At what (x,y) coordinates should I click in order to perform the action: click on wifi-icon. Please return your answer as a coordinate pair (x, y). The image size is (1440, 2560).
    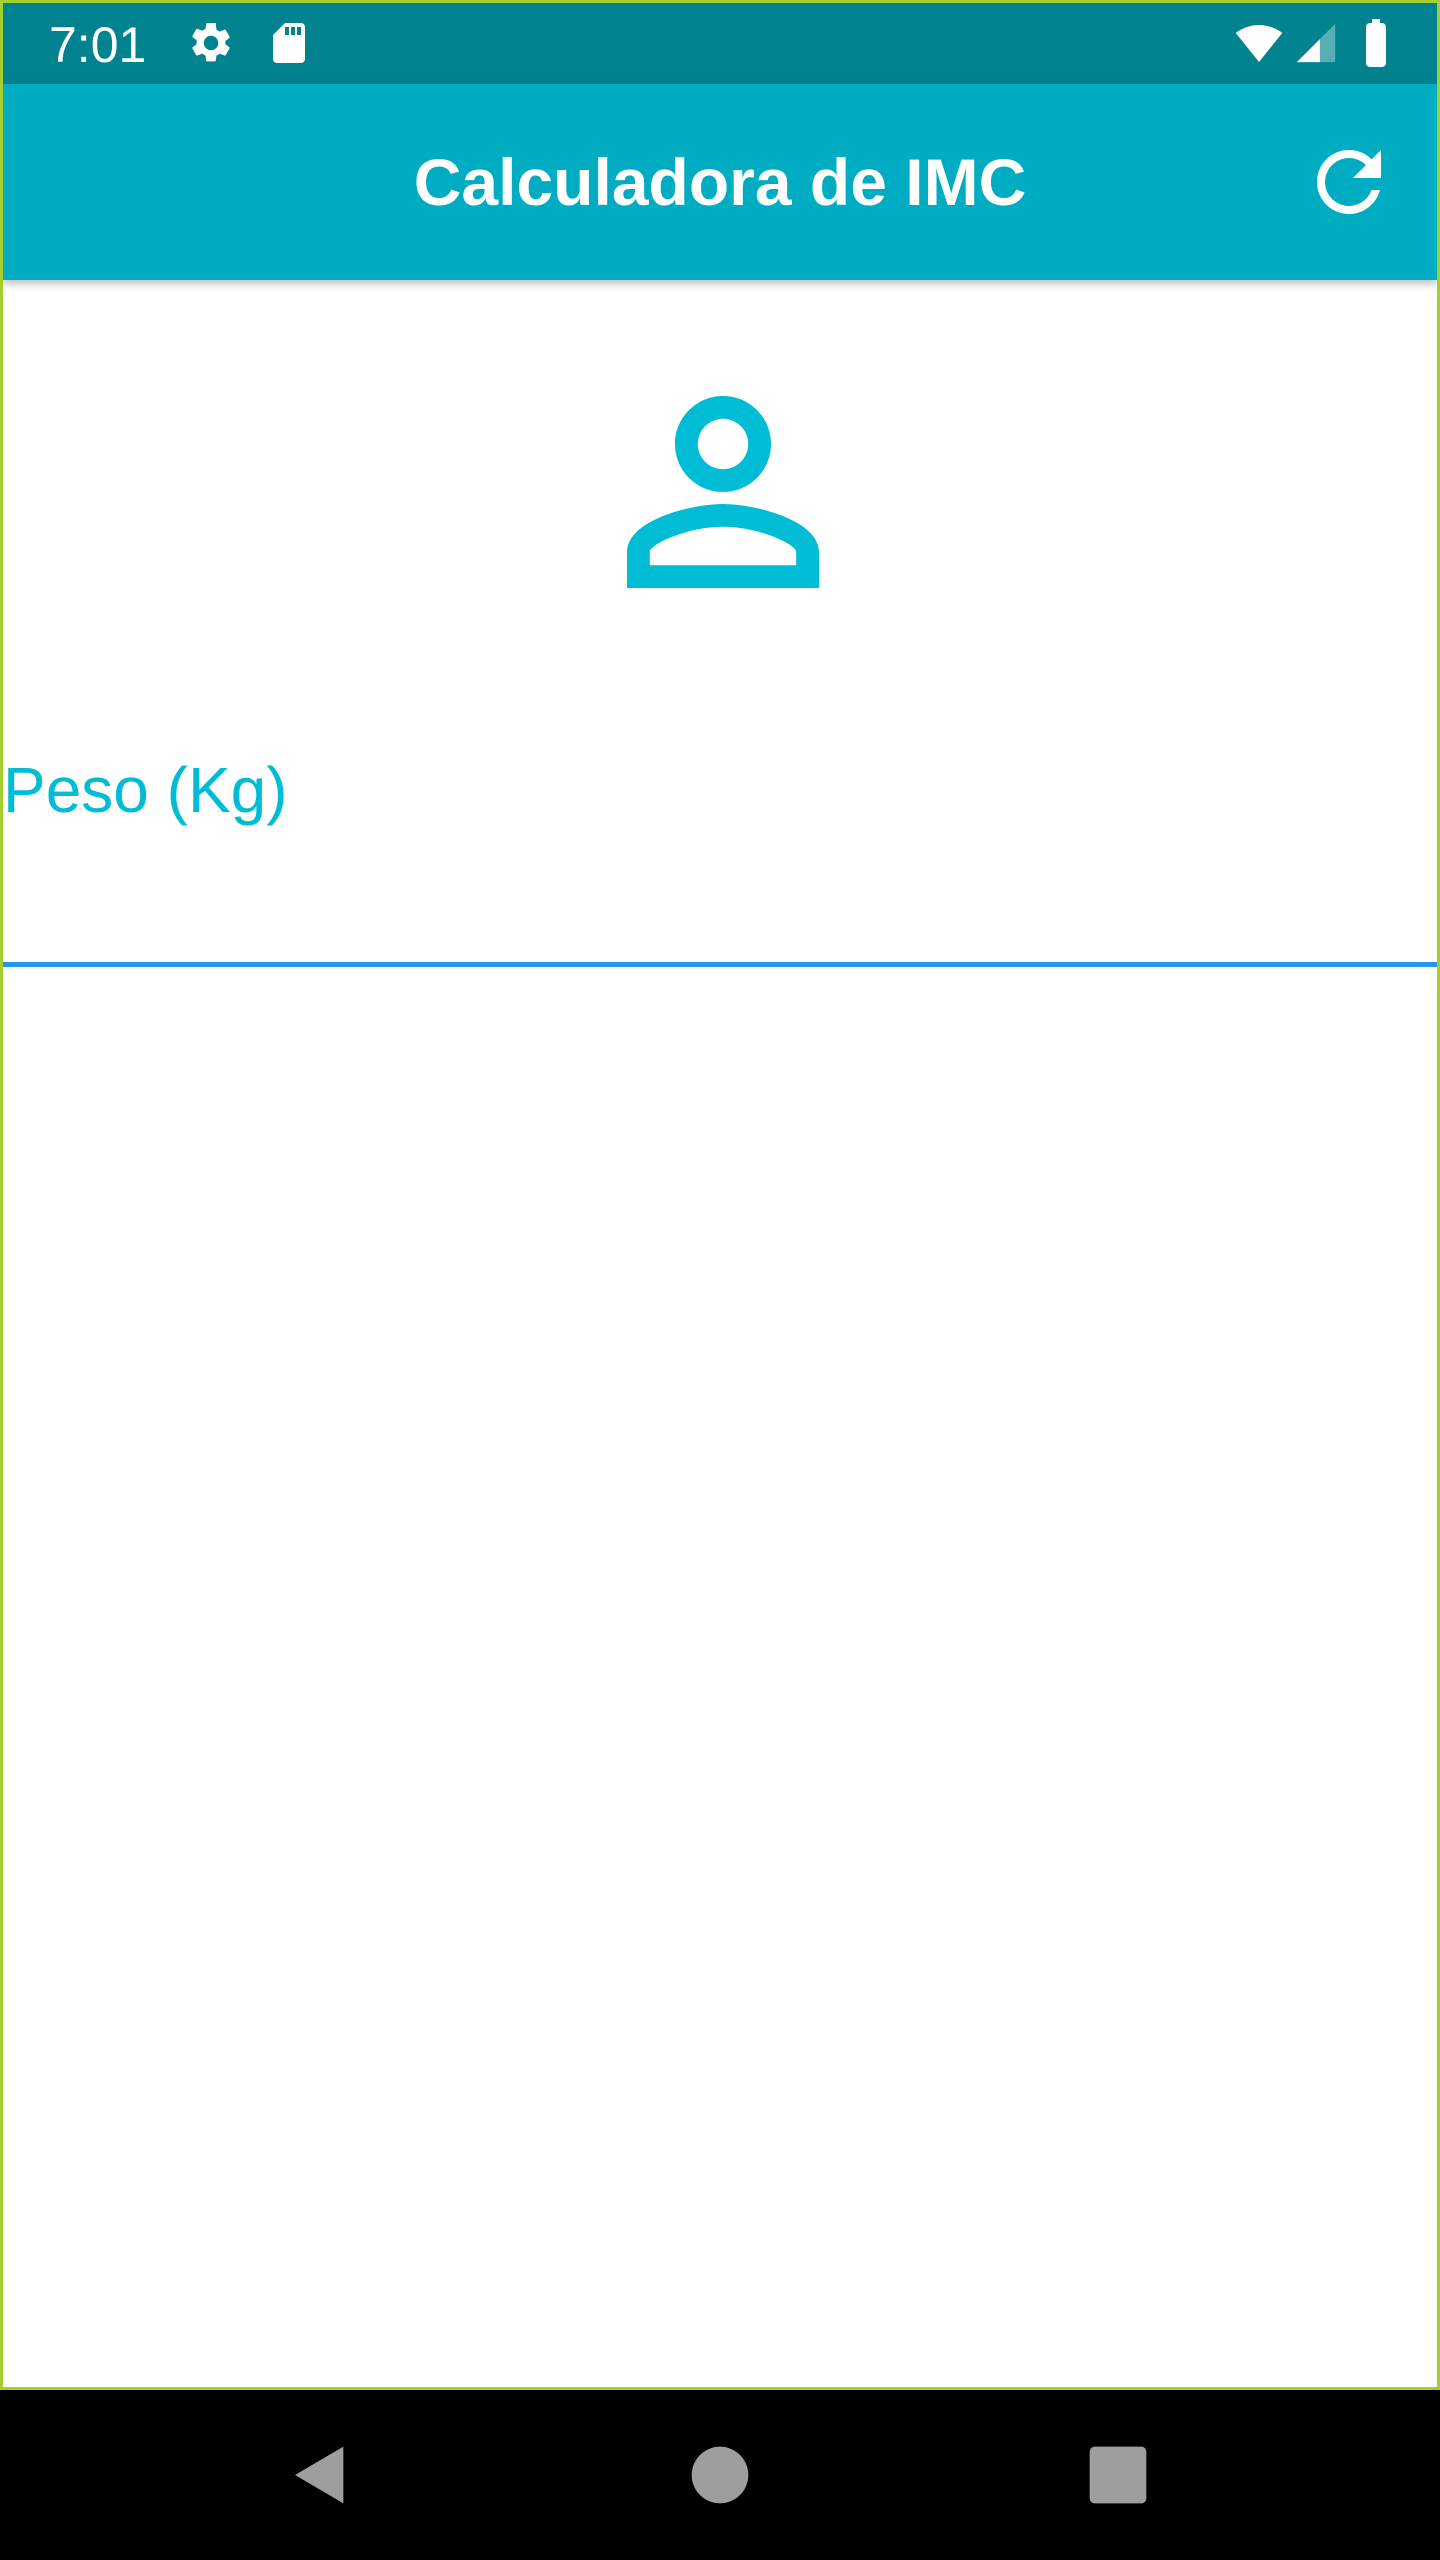
    Looking at the image, I should click on (1259, 43).